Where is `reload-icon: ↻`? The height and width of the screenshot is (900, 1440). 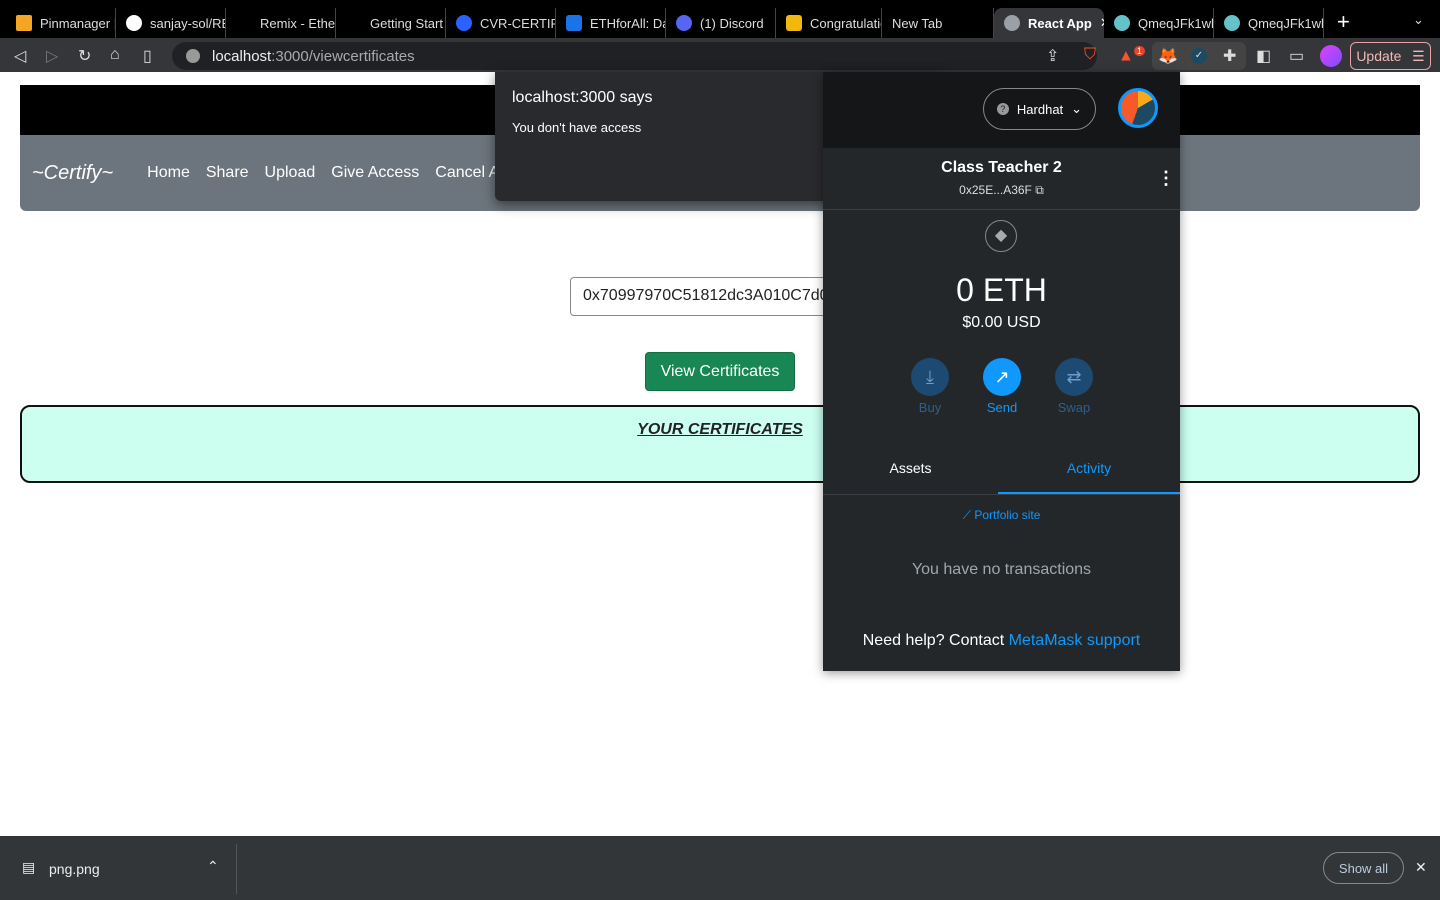
reload-icon: ↻ is located at coordinates (84, 56).